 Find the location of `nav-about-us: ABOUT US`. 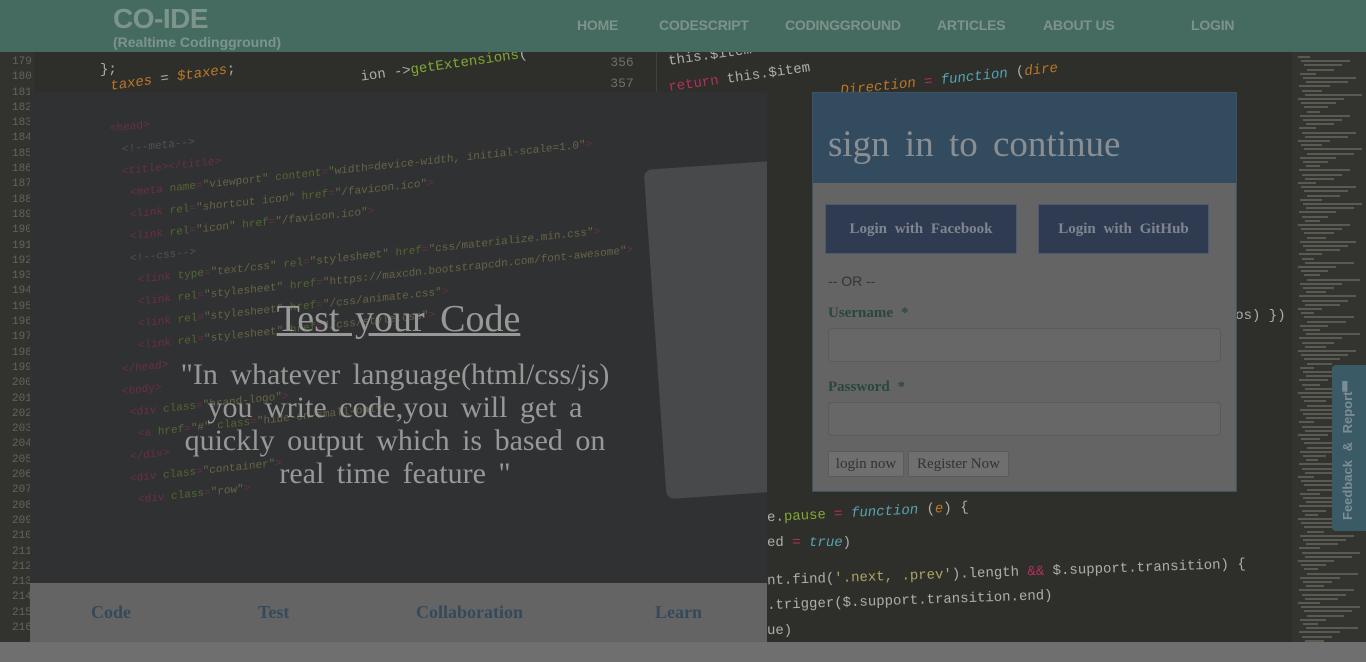

nav-about-us: ABOUT US is located at coordinates (1079, 25).